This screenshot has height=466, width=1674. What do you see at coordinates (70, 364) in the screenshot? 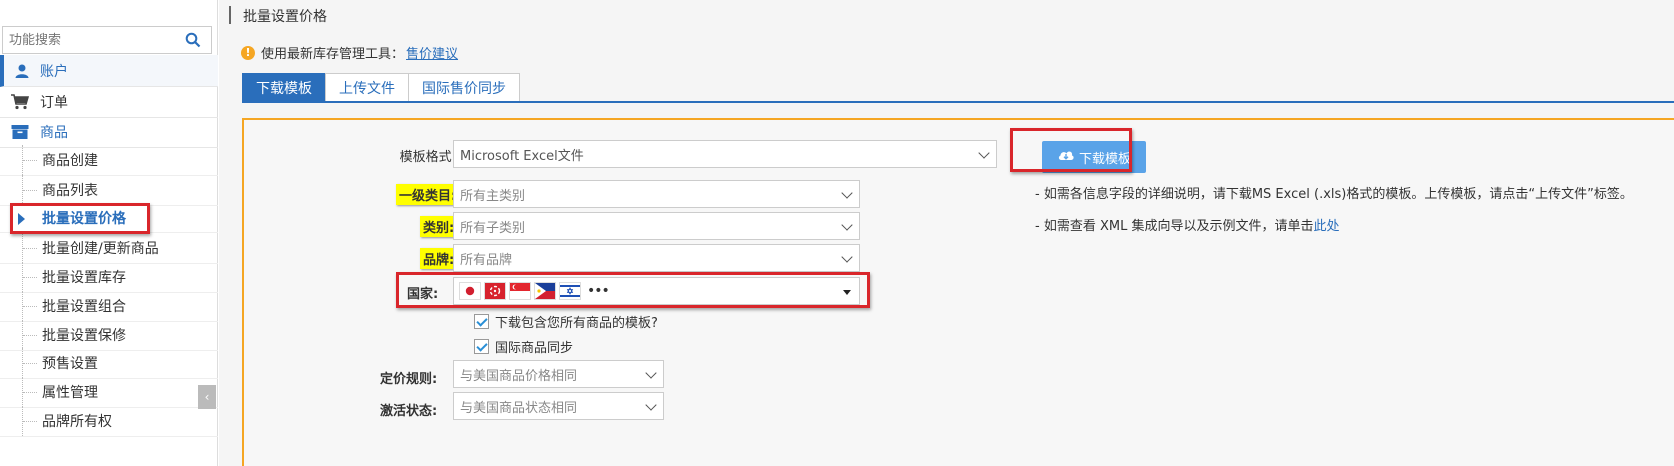
I see `sidebar-item-label: 预售设置` at bounding box center [70, 364].